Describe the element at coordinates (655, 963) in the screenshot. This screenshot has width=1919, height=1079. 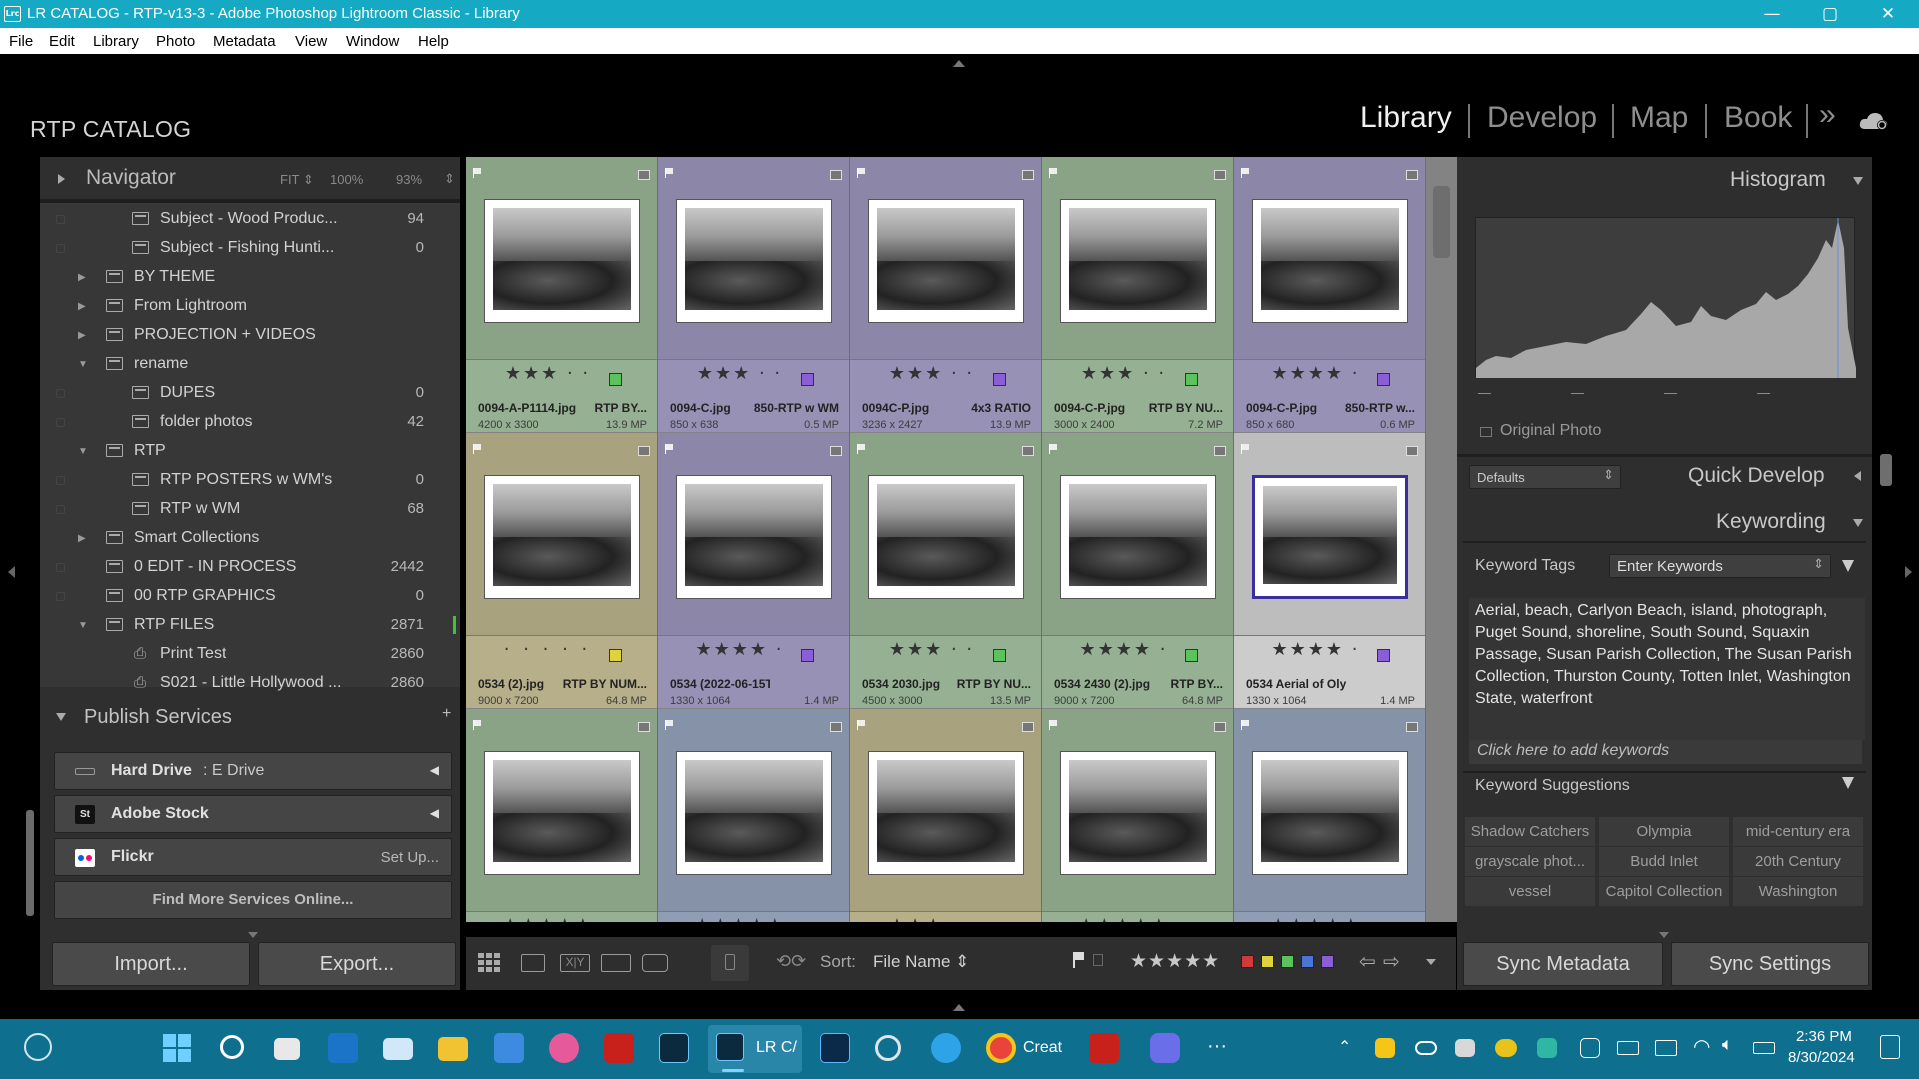
I see `people-view-icon` at that location.